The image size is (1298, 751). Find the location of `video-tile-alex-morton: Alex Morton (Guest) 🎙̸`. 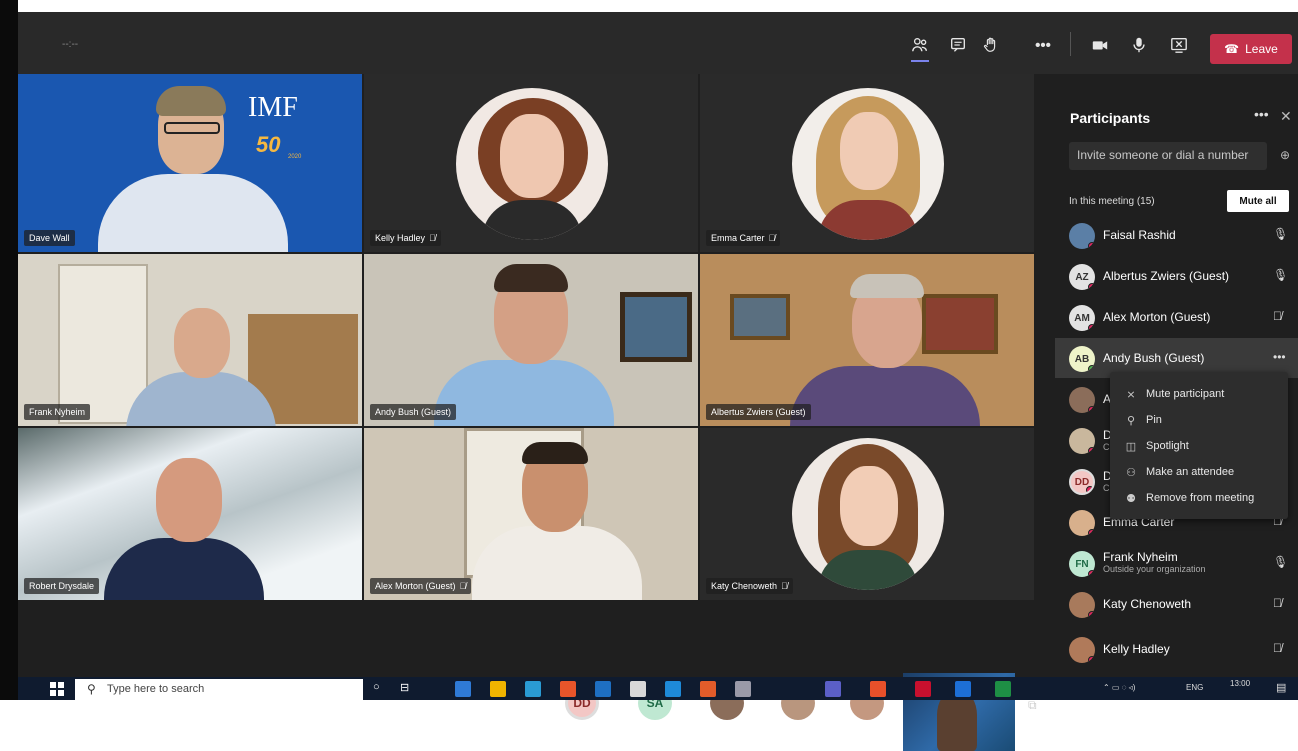

video-tile-alex-morton: Alex Morton (Guest) 🎙̸ is located at coordinates (531, 514).